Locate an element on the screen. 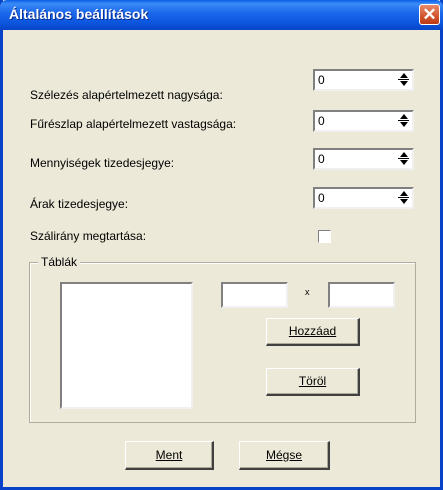 The width and height of the screenshot is (443, 490). save-button-label: Ment is located at coordinates (169, 455).